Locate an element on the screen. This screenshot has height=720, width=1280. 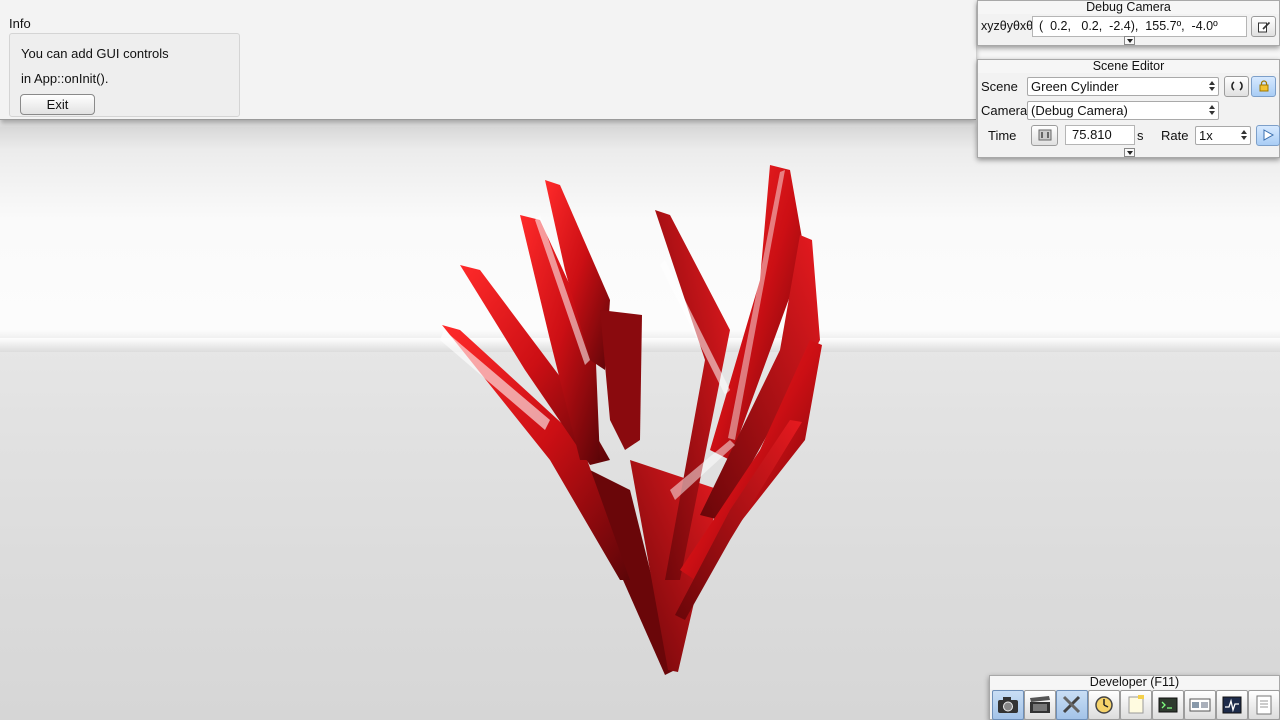
time-input: 75.810 is located at coordinates (1100, 135).